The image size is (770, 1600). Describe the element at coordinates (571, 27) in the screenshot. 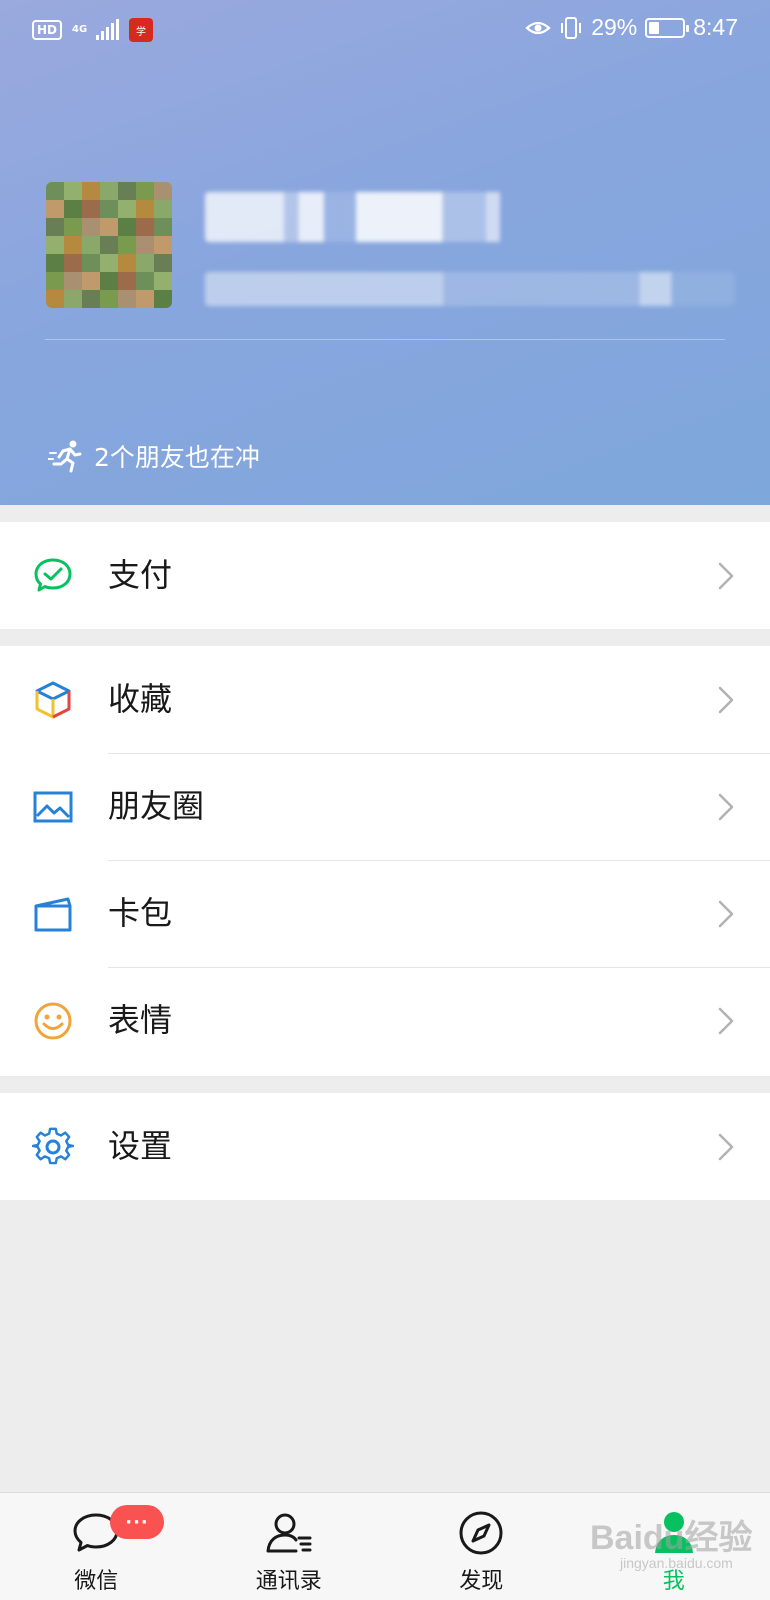

I see `vibrate-icon` at that location.